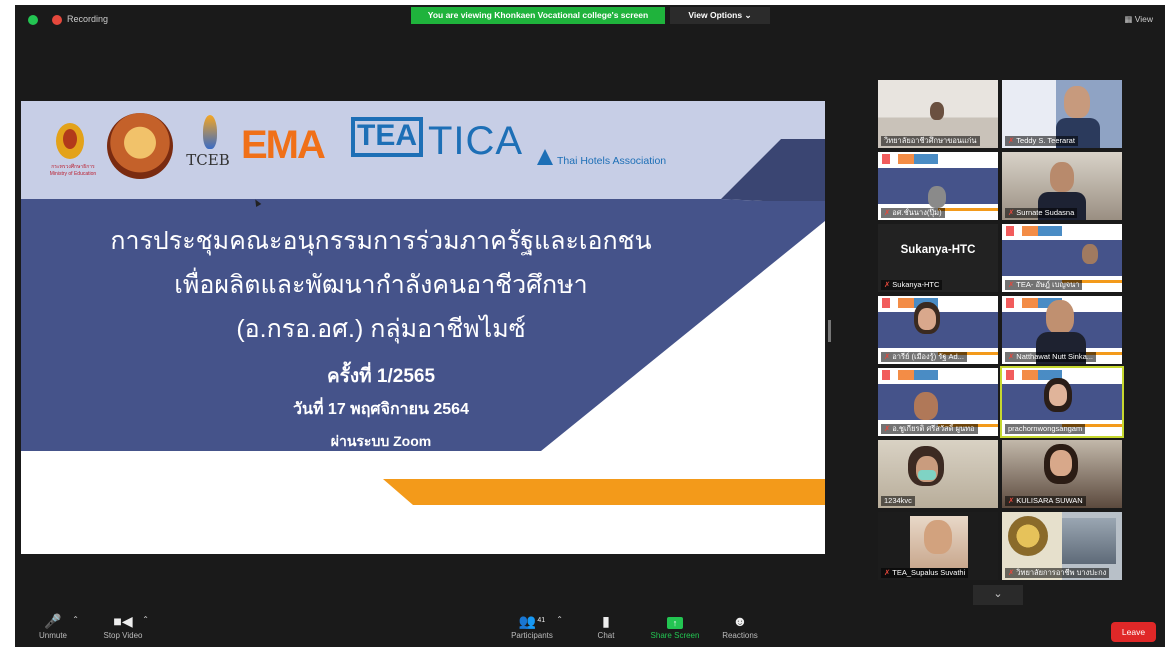 This screenshot has height=647, width=1169. What do you see at coordinates (123, 635) in the screenshot?
I see `stop-video-label: Stop Video` at bounding box center [123, 635].